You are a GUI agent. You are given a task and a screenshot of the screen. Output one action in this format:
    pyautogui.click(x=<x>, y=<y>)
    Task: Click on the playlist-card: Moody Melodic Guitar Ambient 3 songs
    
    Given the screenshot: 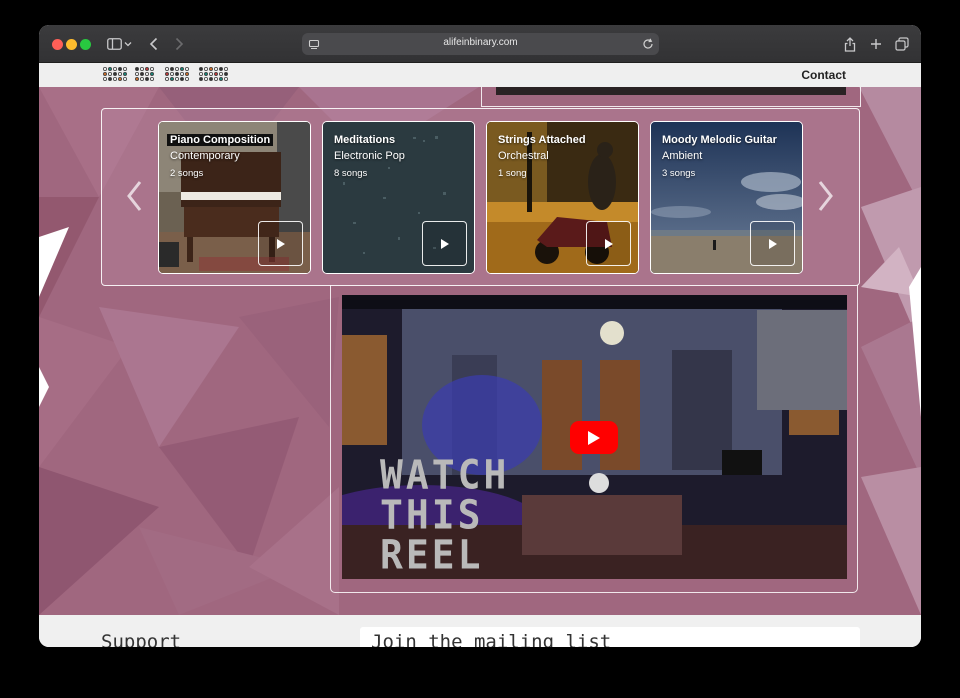 What is the action you would take?
    pyautogui.click(x=726, y=197)
    